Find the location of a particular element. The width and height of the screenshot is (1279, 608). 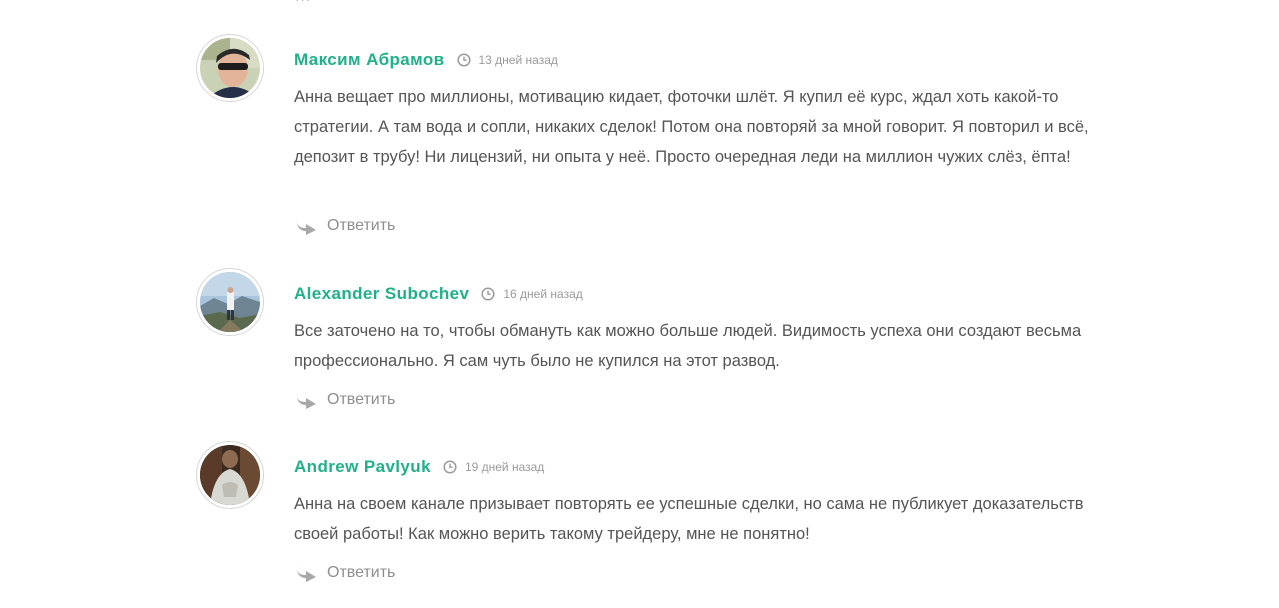

time-label: 16 дней назад is located at coordinates (543, 294).